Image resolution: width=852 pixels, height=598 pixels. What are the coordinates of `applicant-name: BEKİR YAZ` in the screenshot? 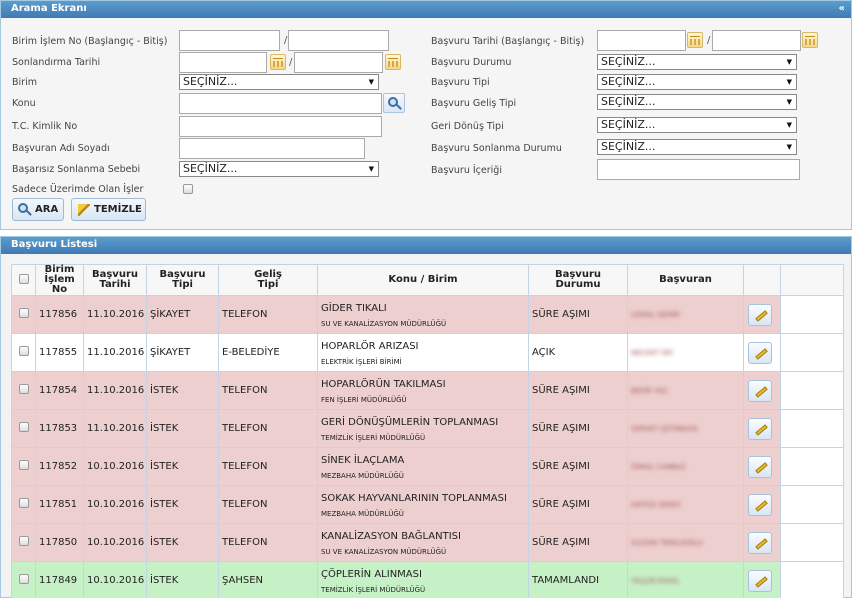 It's located at (649, 391).